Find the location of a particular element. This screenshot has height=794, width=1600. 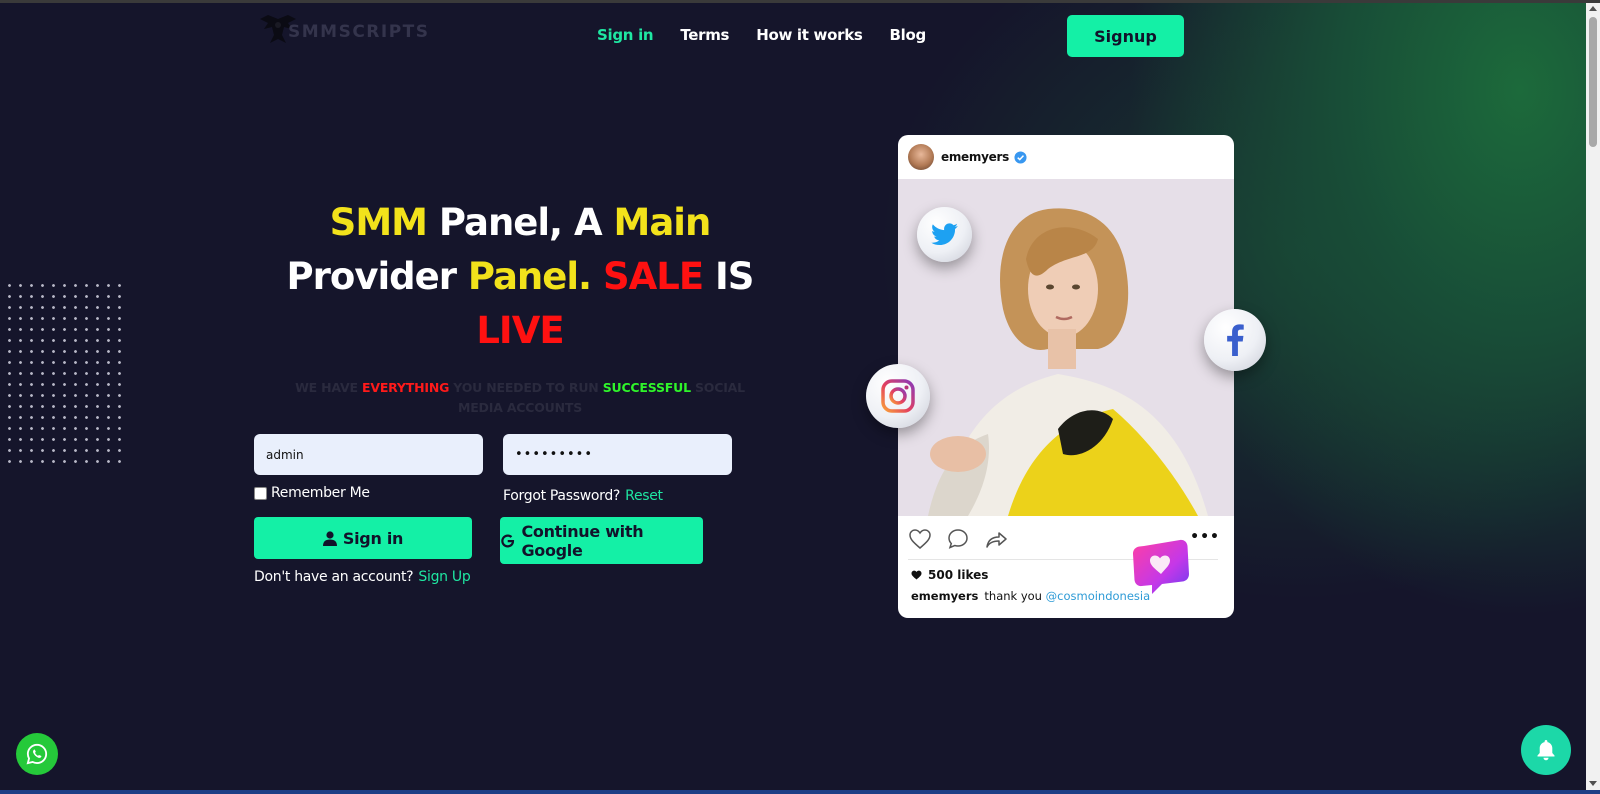

main-nav: Sign in Terms How it works Blog is located at coordinates (775, 35).